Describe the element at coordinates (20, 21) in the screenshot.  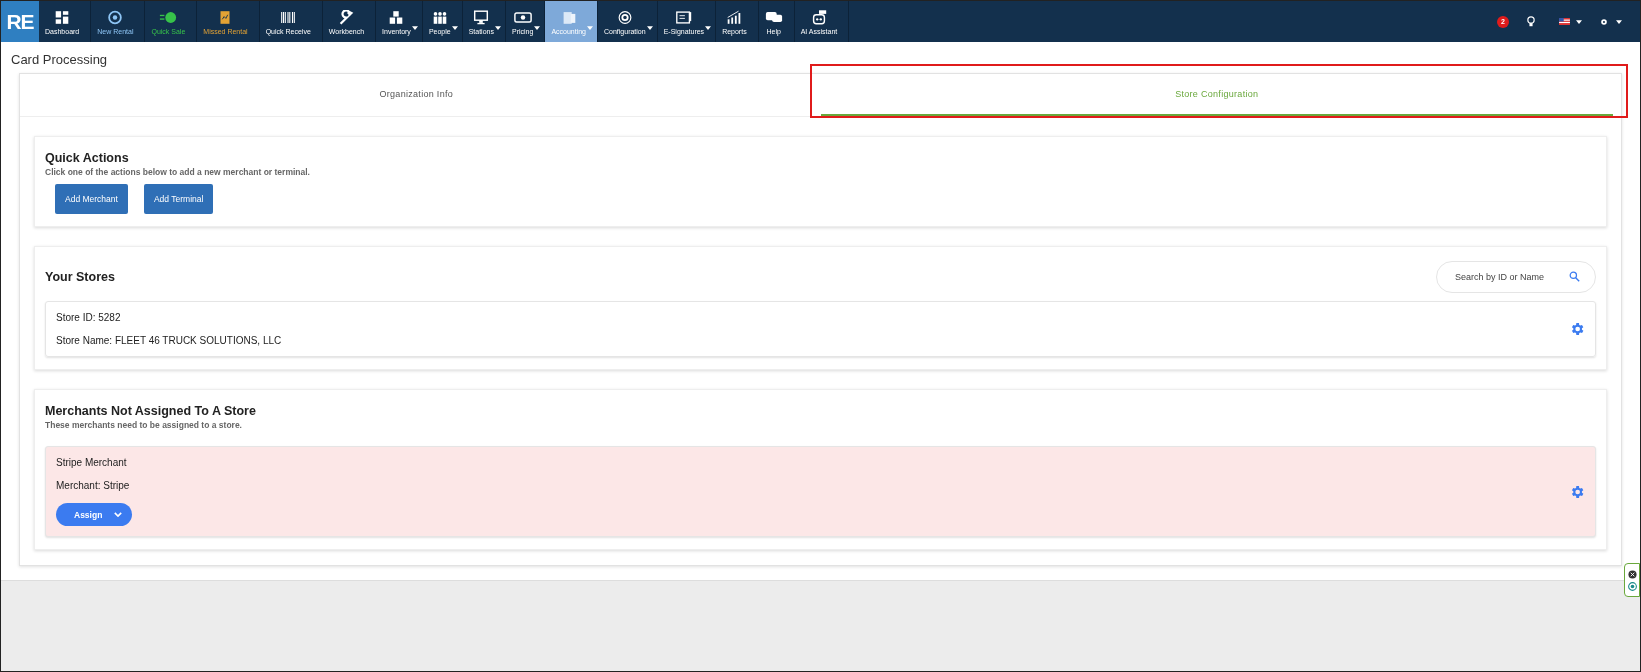
I see `logo: RE` at that location.